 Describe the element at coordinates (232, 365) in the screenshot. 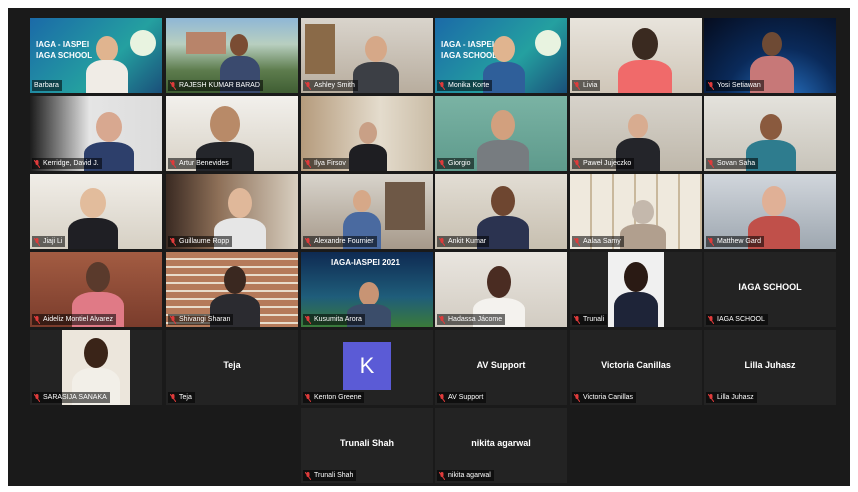

I see `participant-display-name: Teja` at that location.